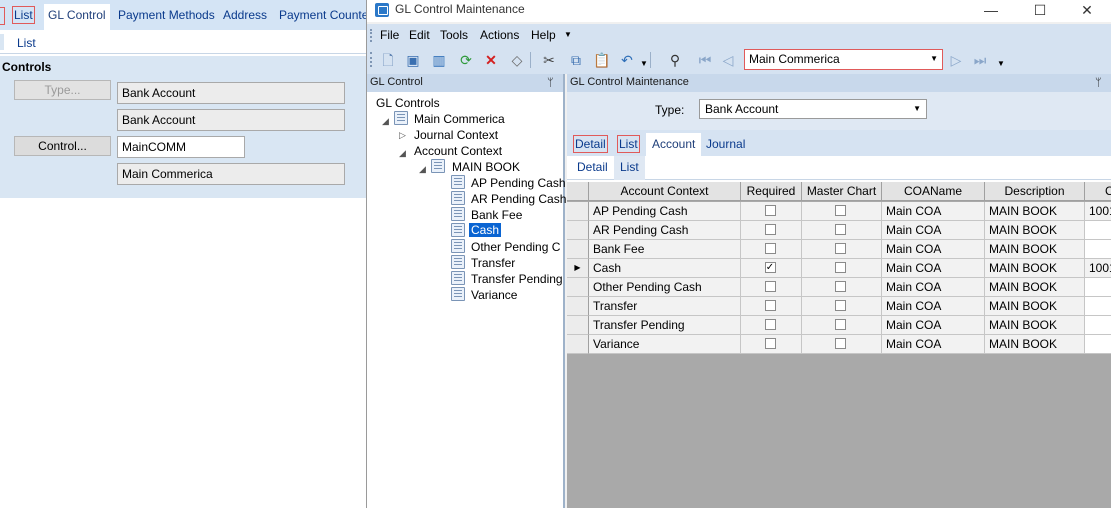  Describe the element at coordinates (1087, 11) in the screenshot. I see `close-button: ✕` at that location.